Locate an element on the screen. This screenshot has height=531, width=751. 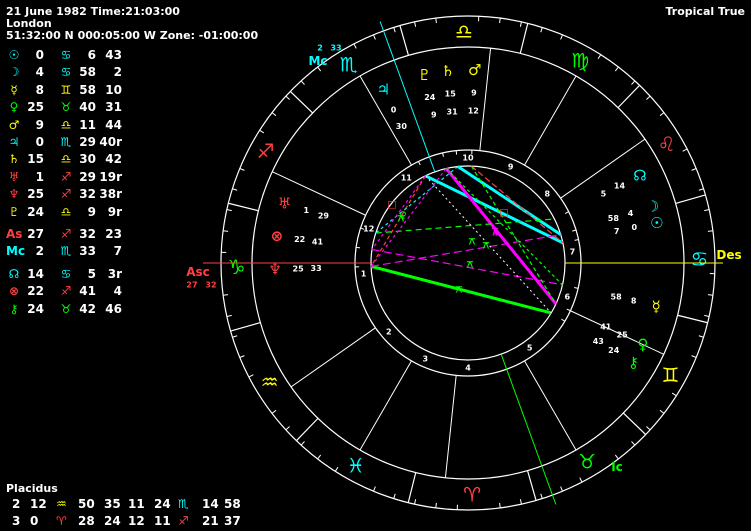
zodiac-sign-icon: ♒ is located at coordinates (270, 382).